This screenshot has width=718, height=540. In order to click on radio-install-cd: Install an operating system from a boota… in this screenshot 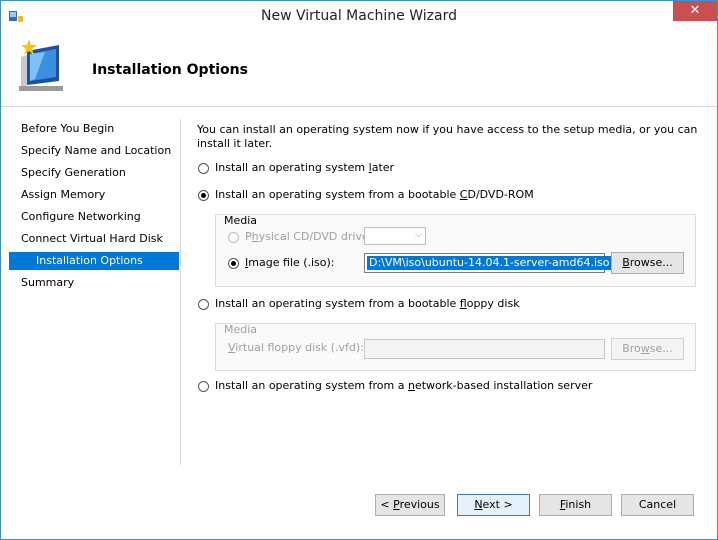, I will do `click(366, 195)`.